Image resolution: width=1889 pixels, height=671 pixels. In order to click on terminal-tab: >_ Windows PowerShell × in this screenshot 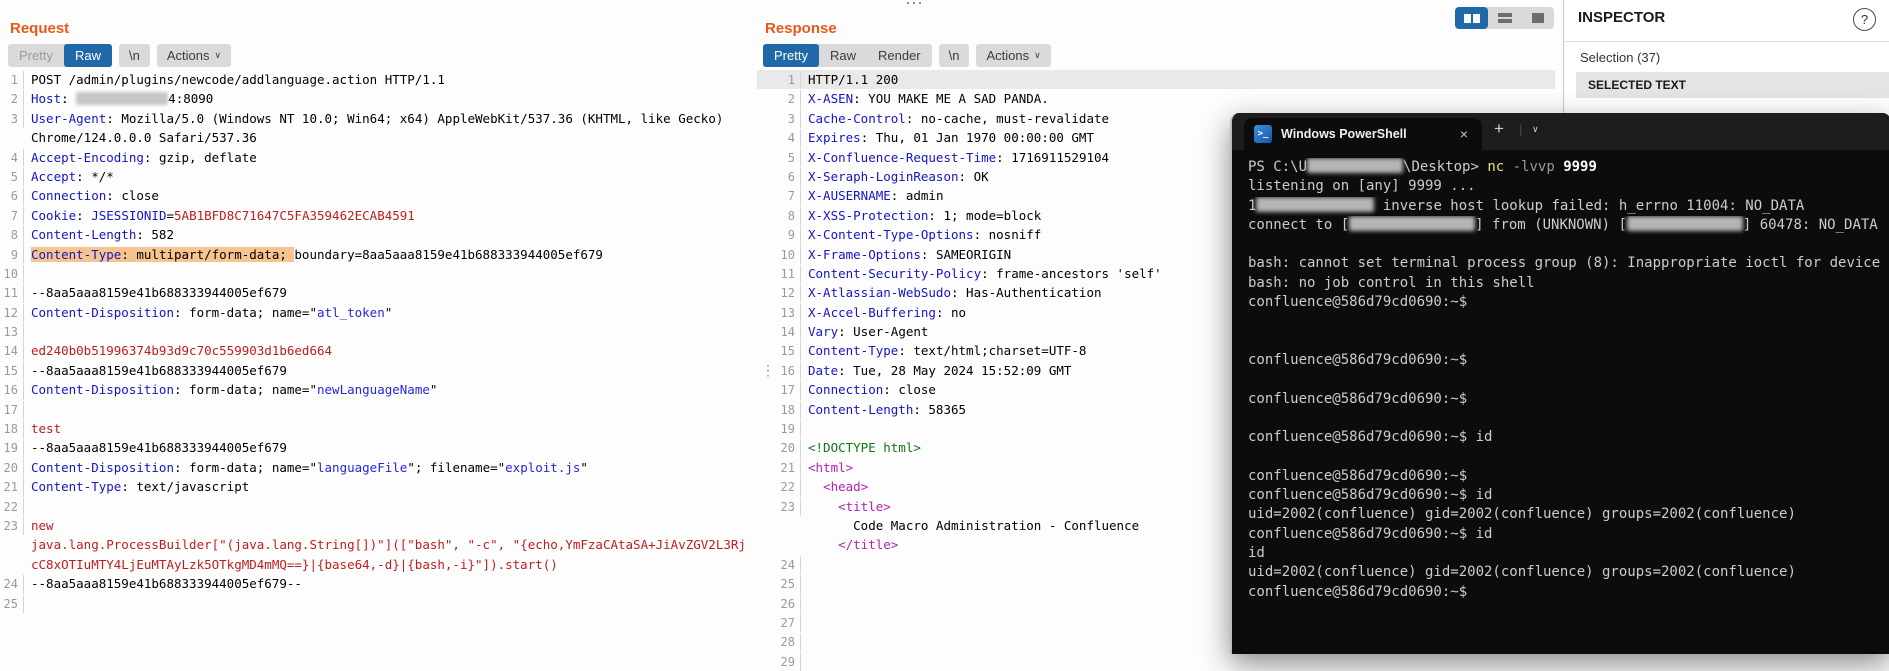, I will do `click(1363, 134)`.